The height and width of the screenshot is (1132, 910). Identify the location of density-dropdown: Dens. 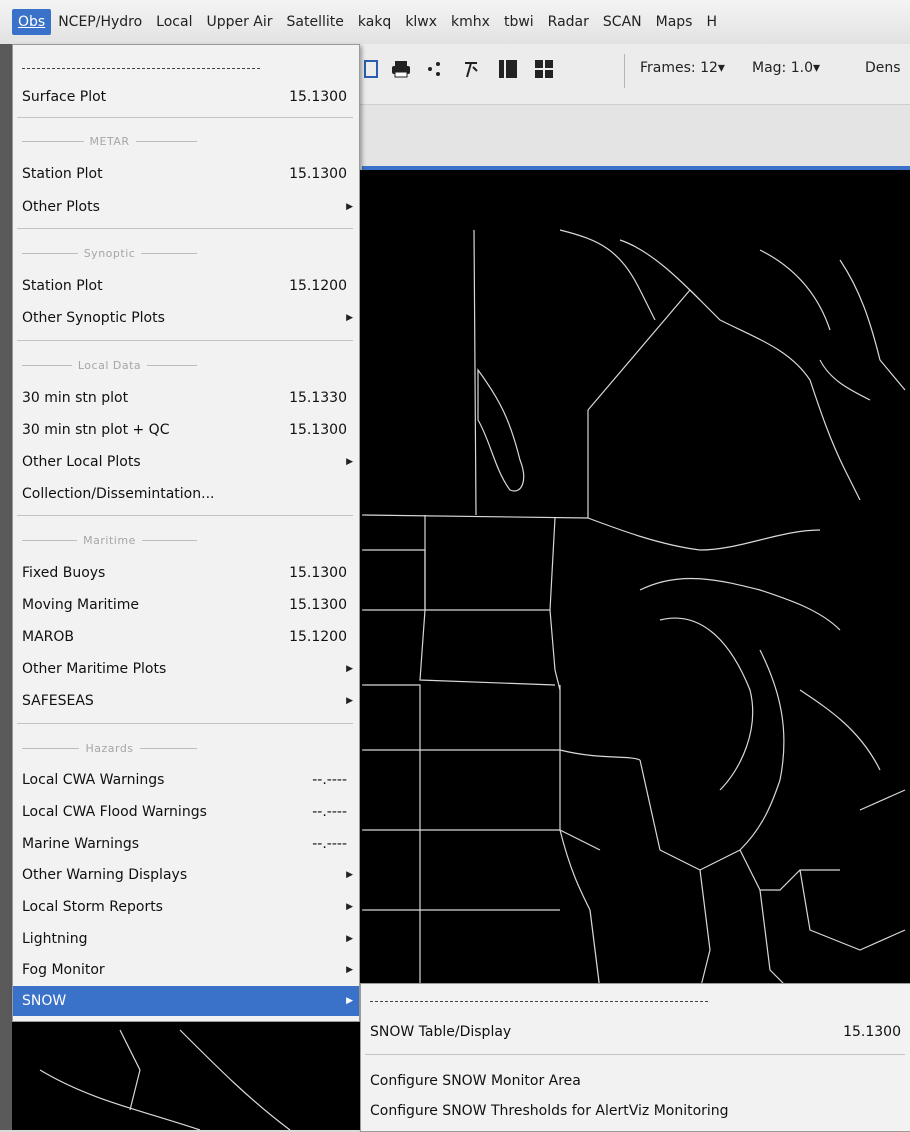
(883, 68).